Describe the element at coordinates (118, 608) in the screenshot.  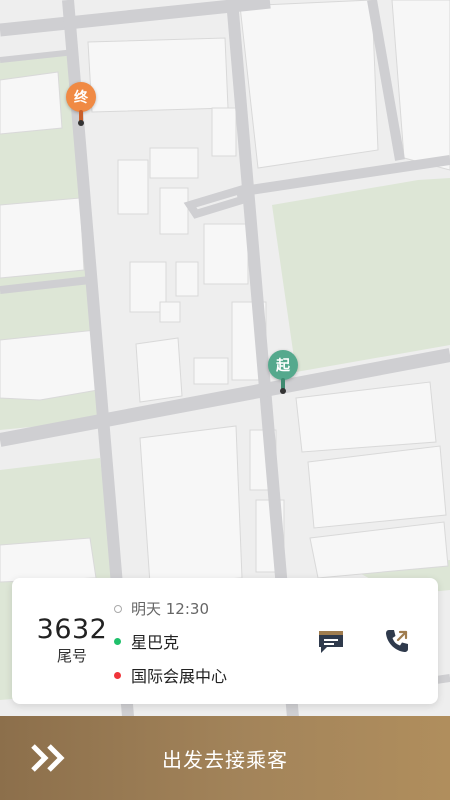
I see `clock-icon` at that location.